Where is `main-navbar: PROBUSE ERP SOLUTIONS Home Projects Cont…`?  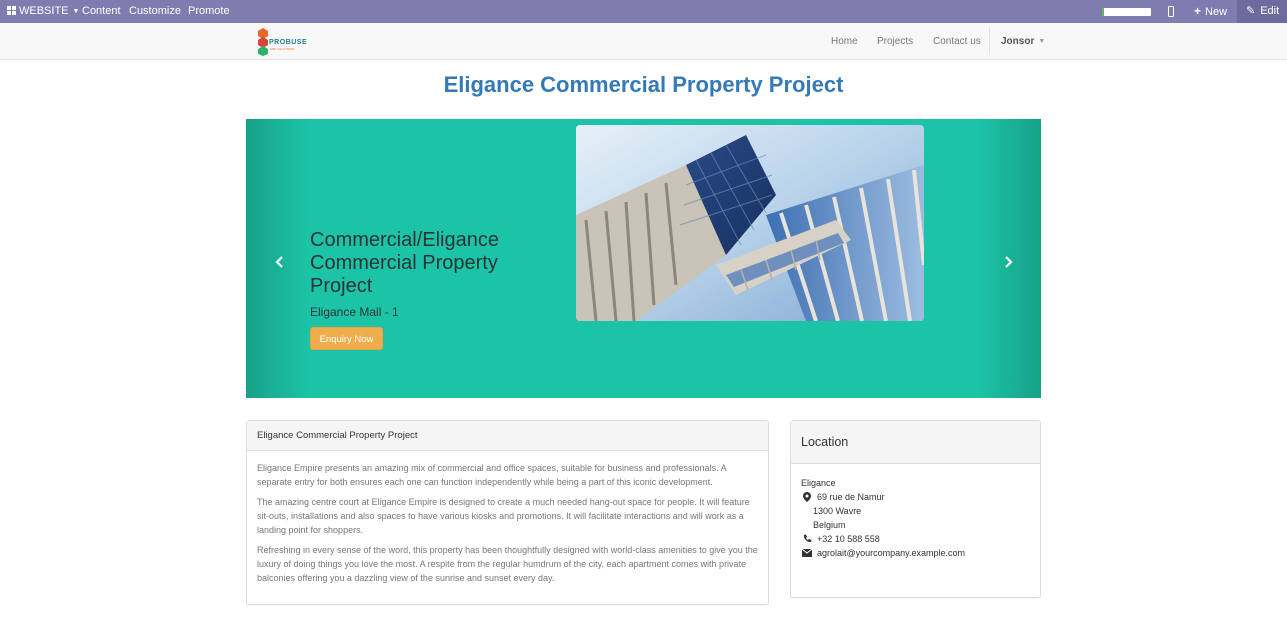
main-navbar: PROBUSE ERP SOLUTIONS Home Projects Cont… is located at coordinates (643, 41).